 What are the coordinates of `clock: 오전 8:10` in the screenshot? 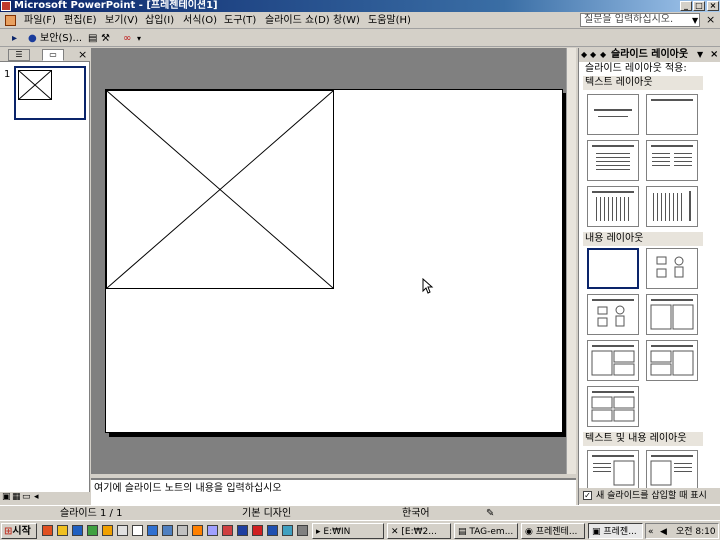 It's located at (696, 532).